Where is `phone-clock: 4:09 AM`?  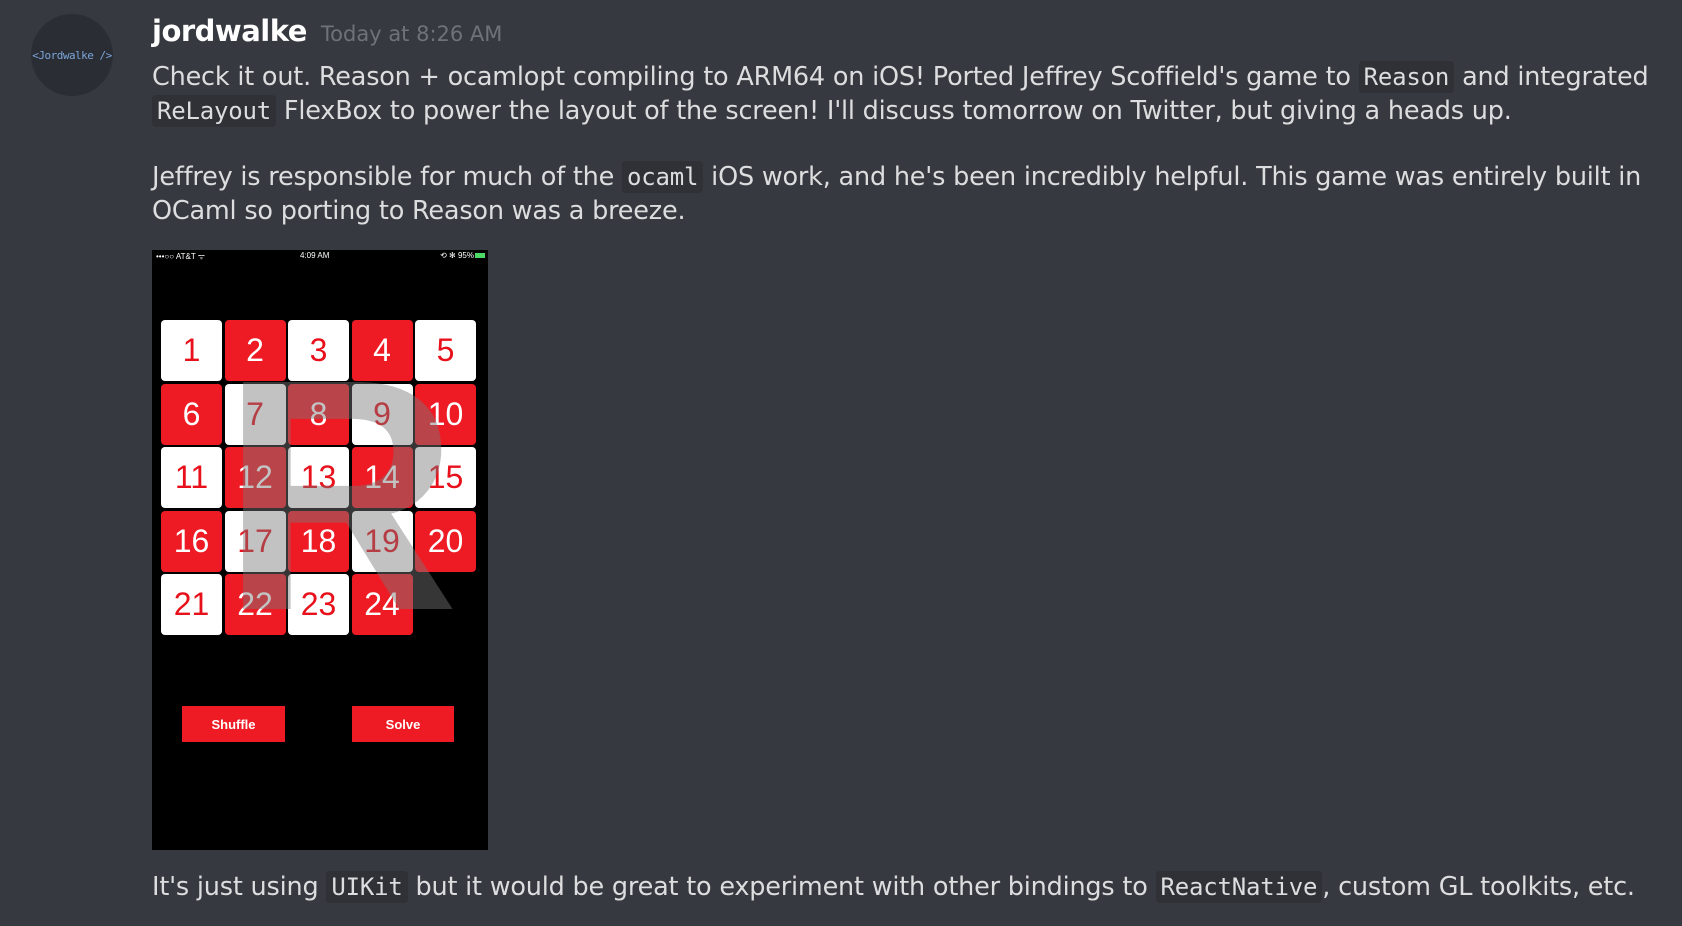 phone-clock: 4:09 AM is located at coordinates (315, 255).